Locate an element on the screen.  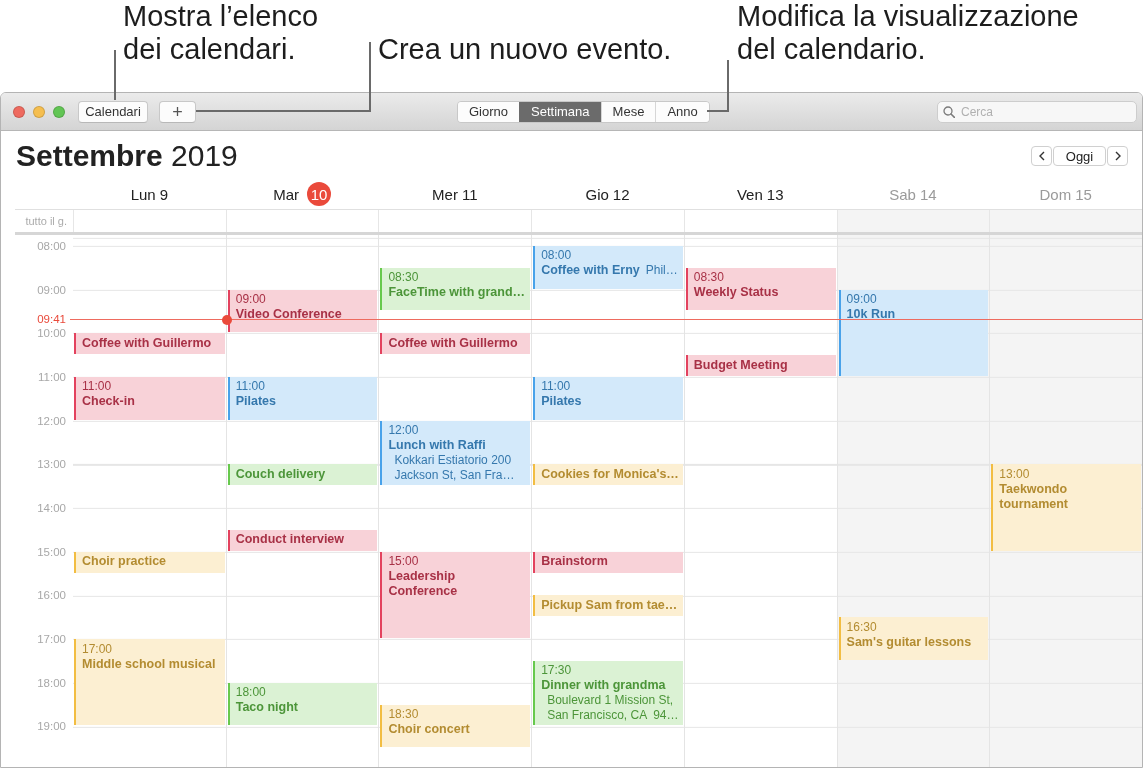
day-name: Dom is located at coordinates (1055, 194).